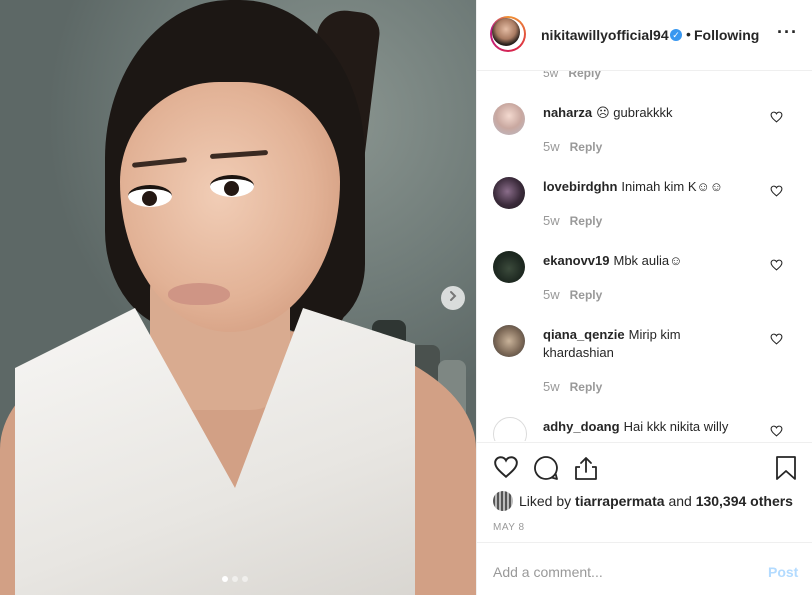  What do you see at coordinates (584, 334) in the screenshot?
I see `comment-username: qiana_qenzie` at bounding box center [584, 334].